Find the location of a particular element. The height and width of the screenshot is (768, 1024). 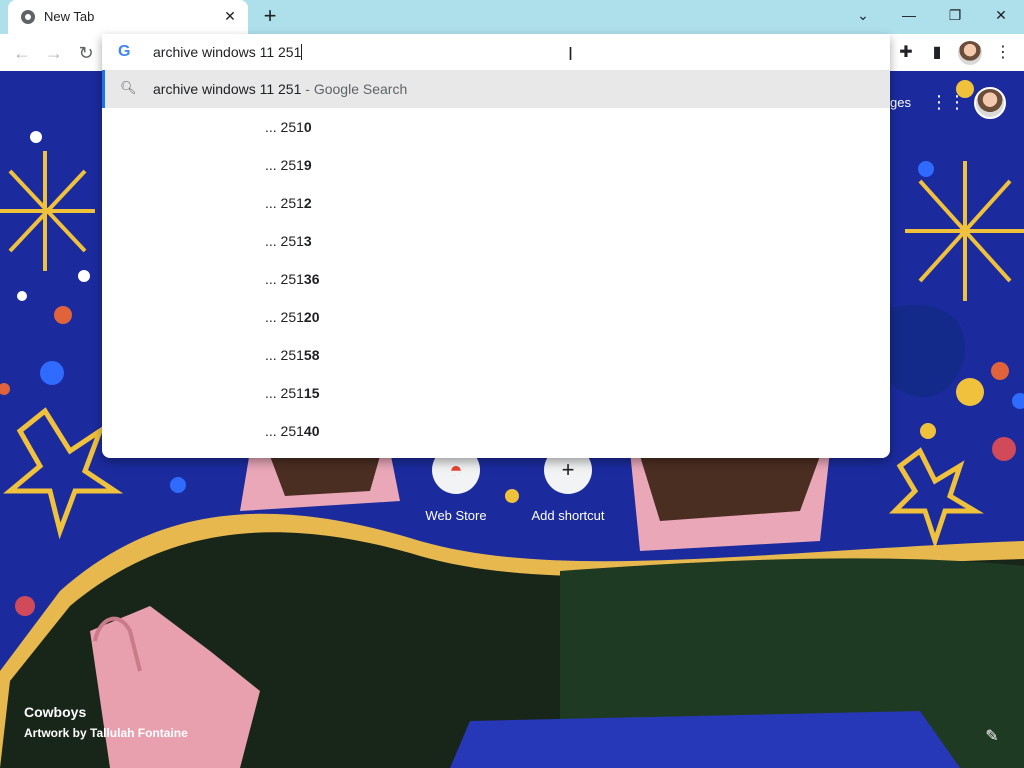

tab-search-chevron-icon: ⌄ is located at coordinates (863, 15).